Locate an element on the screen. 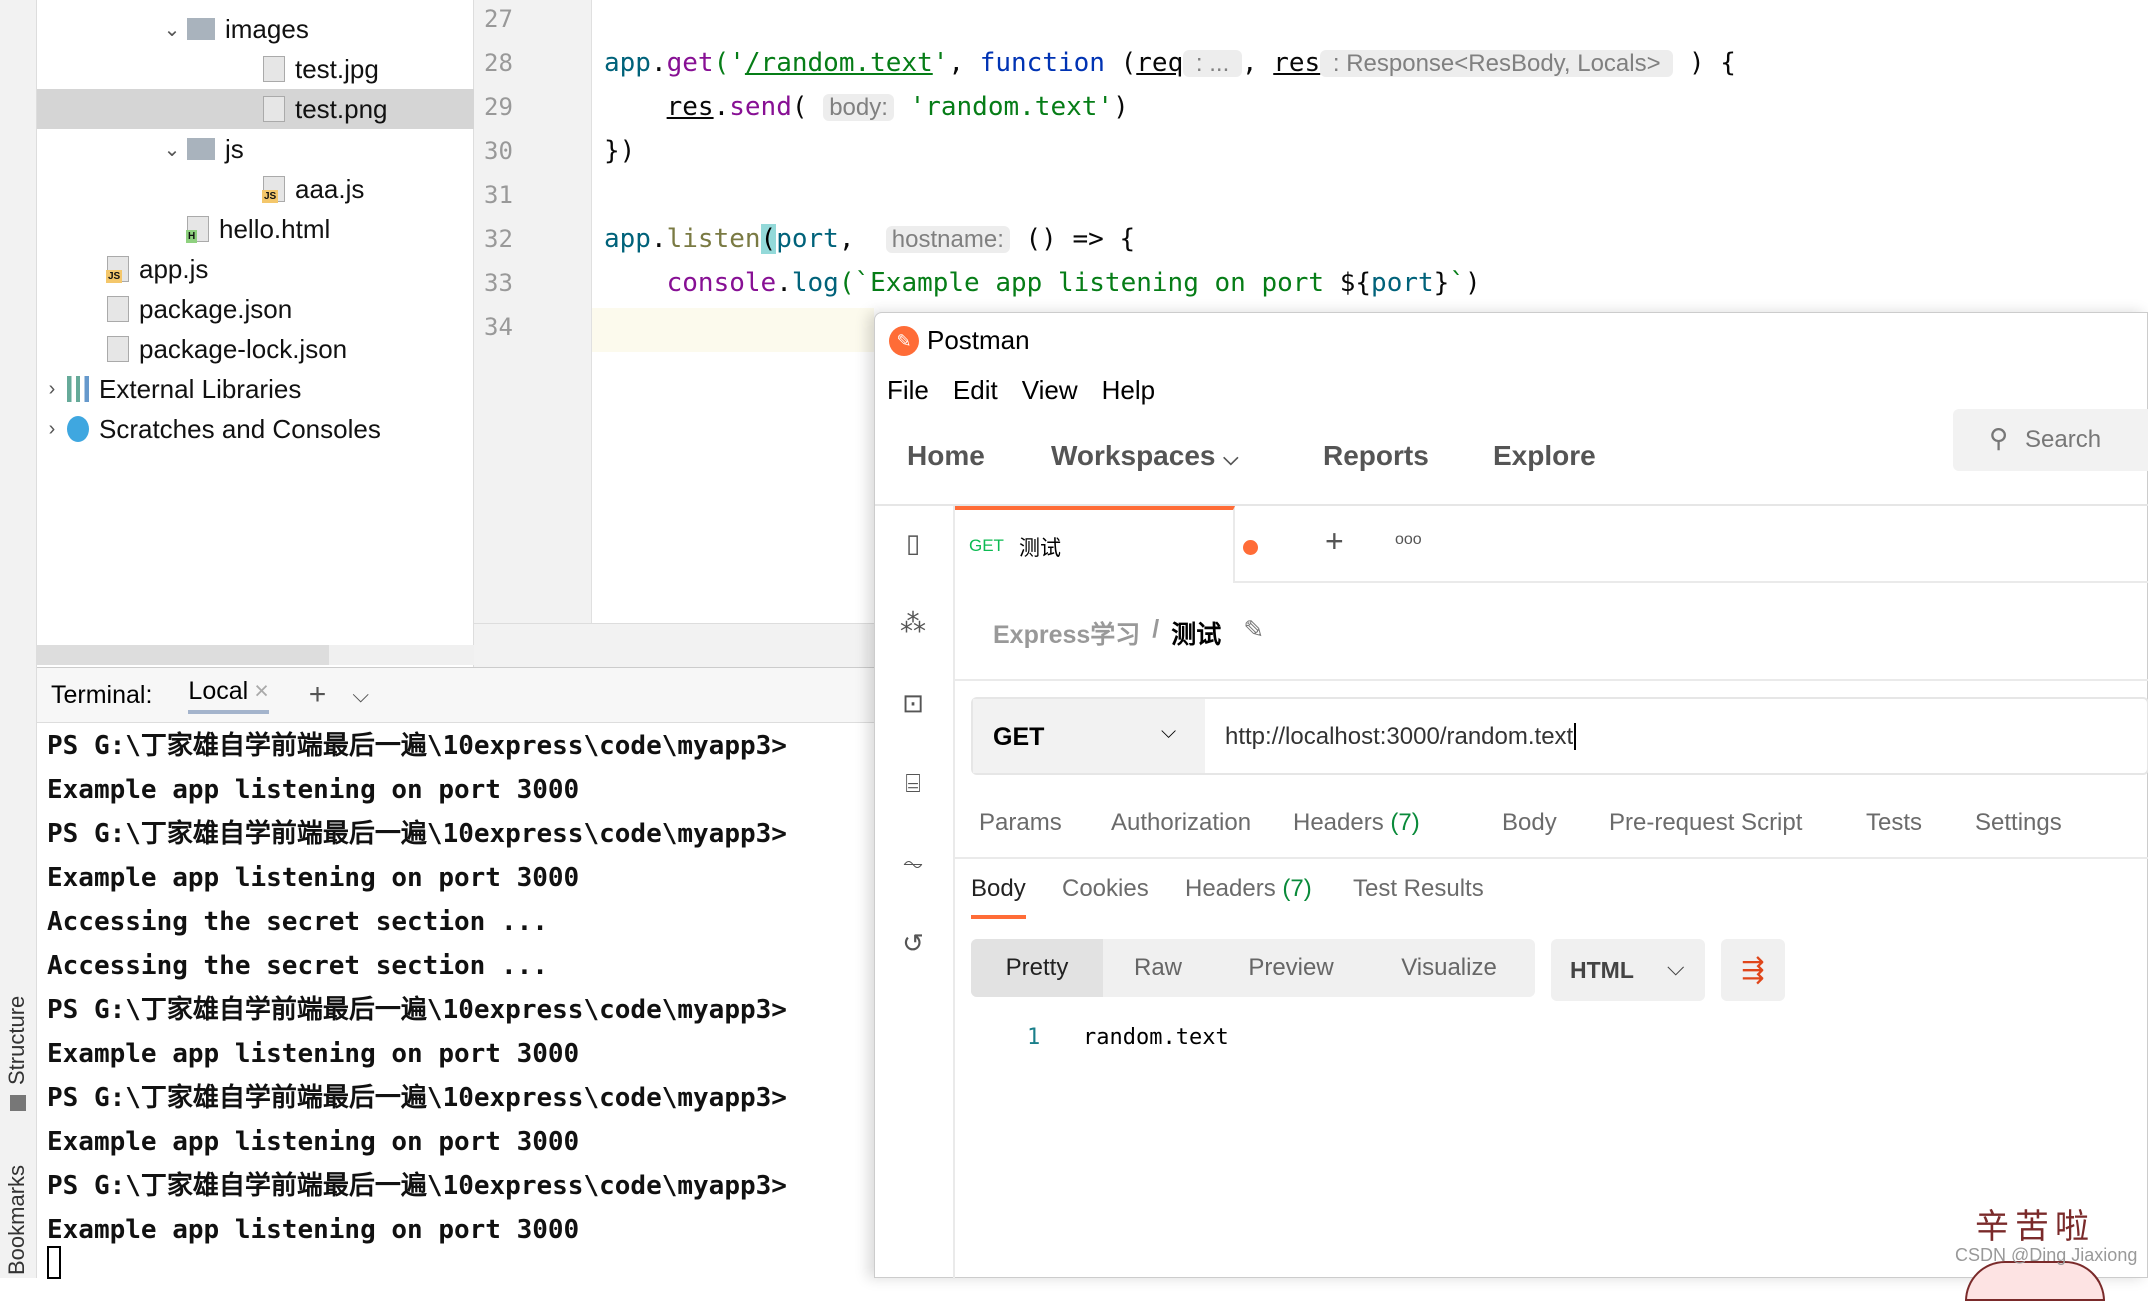  tab-method: GET is located at coordinates (986, 545).